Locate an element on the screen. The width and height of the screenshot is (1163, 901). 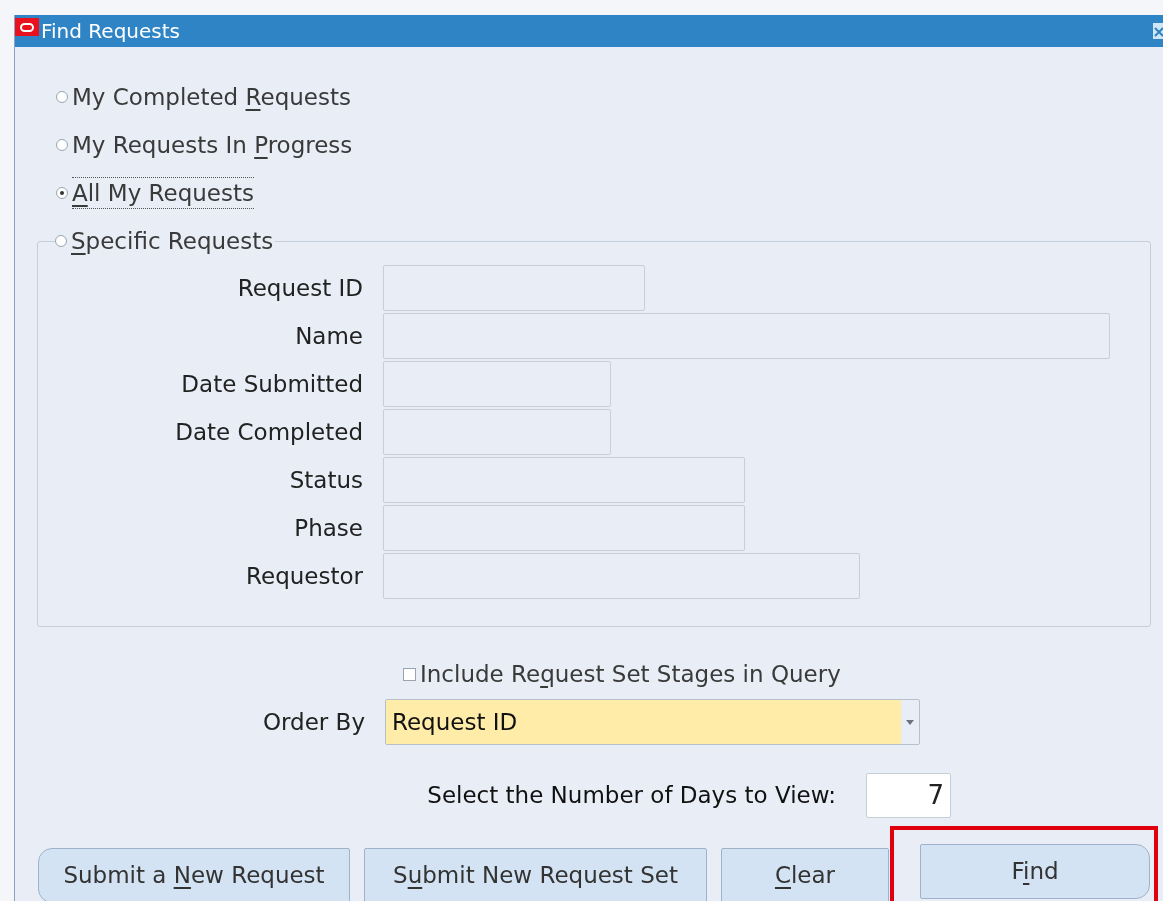
window-title: Find Requests is located at coordinates (110, 31).